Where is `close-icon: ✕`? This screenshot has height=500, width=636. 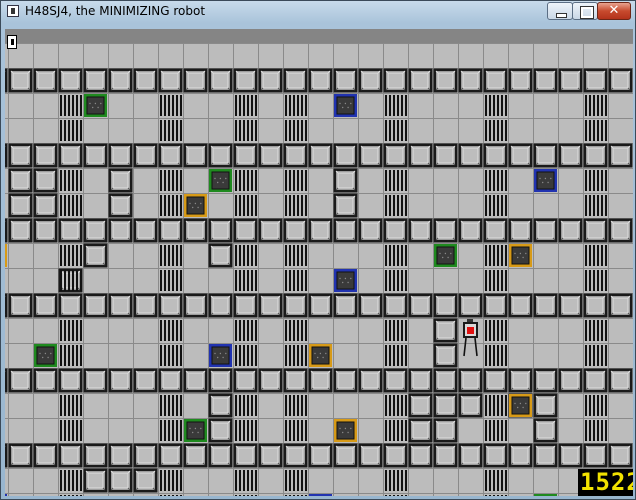 close-icon: ✕ is located at coordinates (614, 10).